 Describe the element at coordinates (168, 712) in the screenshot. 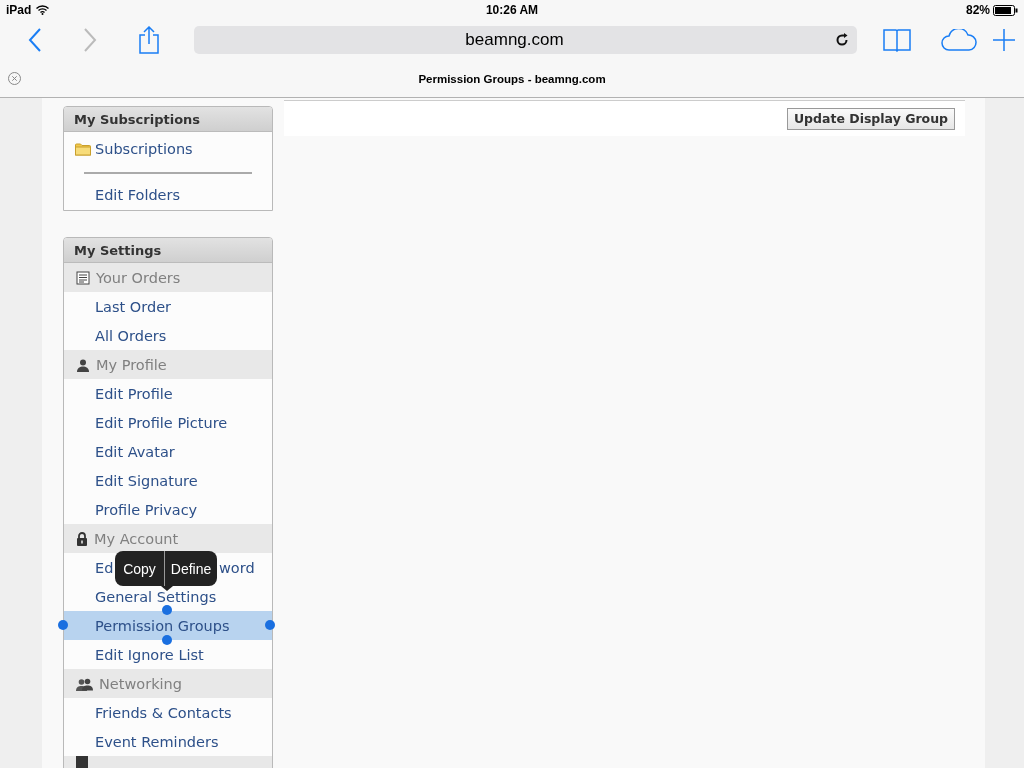

I see `sidebar-link: Friends & Contacts` at that location.